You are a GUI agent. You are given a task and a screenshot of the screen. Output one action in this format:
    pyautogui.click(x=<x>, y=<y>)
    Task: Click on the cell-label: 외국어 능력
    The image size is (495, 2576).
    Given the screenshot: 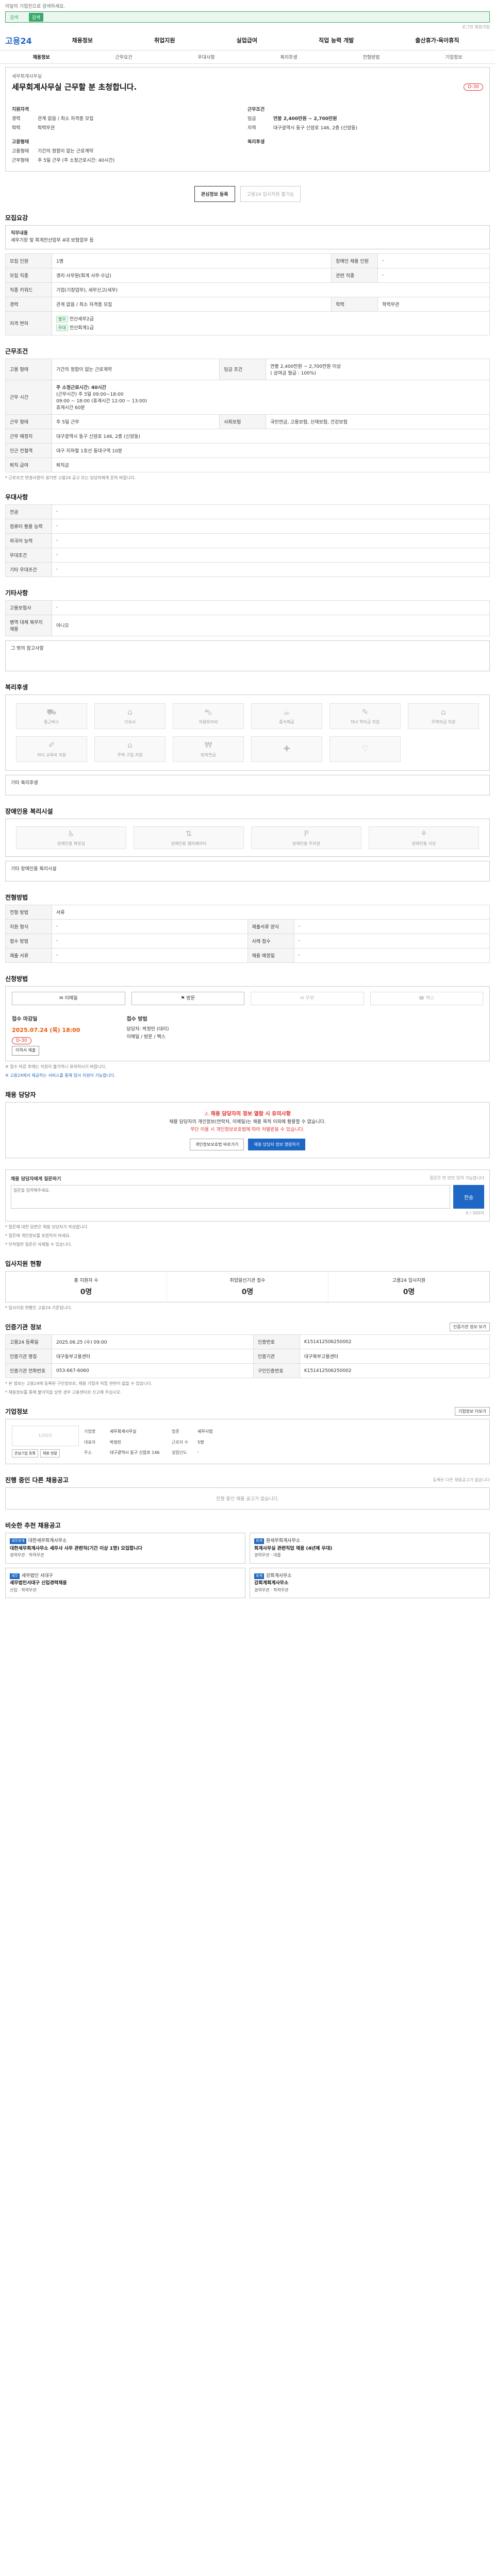 What is the action you would take?
    pyautogui.click(x=28, y=540)
    